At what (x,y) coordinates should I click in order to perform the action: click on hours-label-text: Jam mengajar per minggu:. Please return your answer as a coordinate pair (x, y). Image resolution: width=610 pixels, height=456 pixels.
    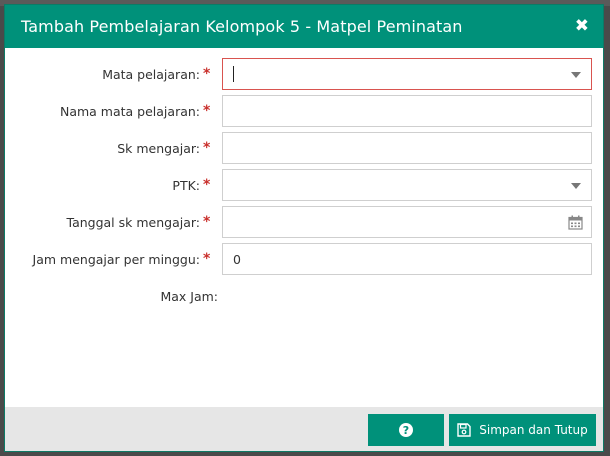
    Looking at the image, I should click on (116, 259).